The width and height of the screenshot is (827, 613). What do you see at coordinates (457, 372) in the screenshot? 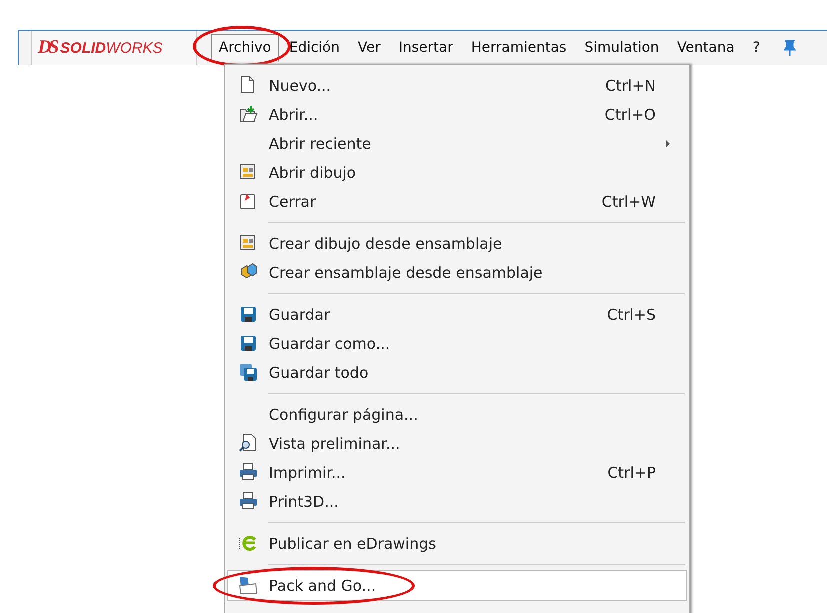
I see `menu-item: Guardar todo` at bounding box center [457, 372].